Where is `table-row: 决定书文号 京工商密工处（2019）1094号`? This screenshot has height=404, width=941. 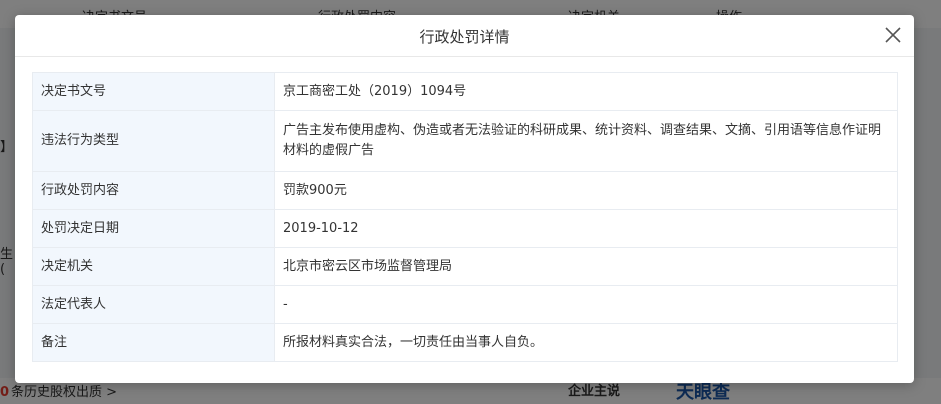 table-row: 决定书文号 京工商密工处（2019）1094号 is located at coordinates (465, 91).